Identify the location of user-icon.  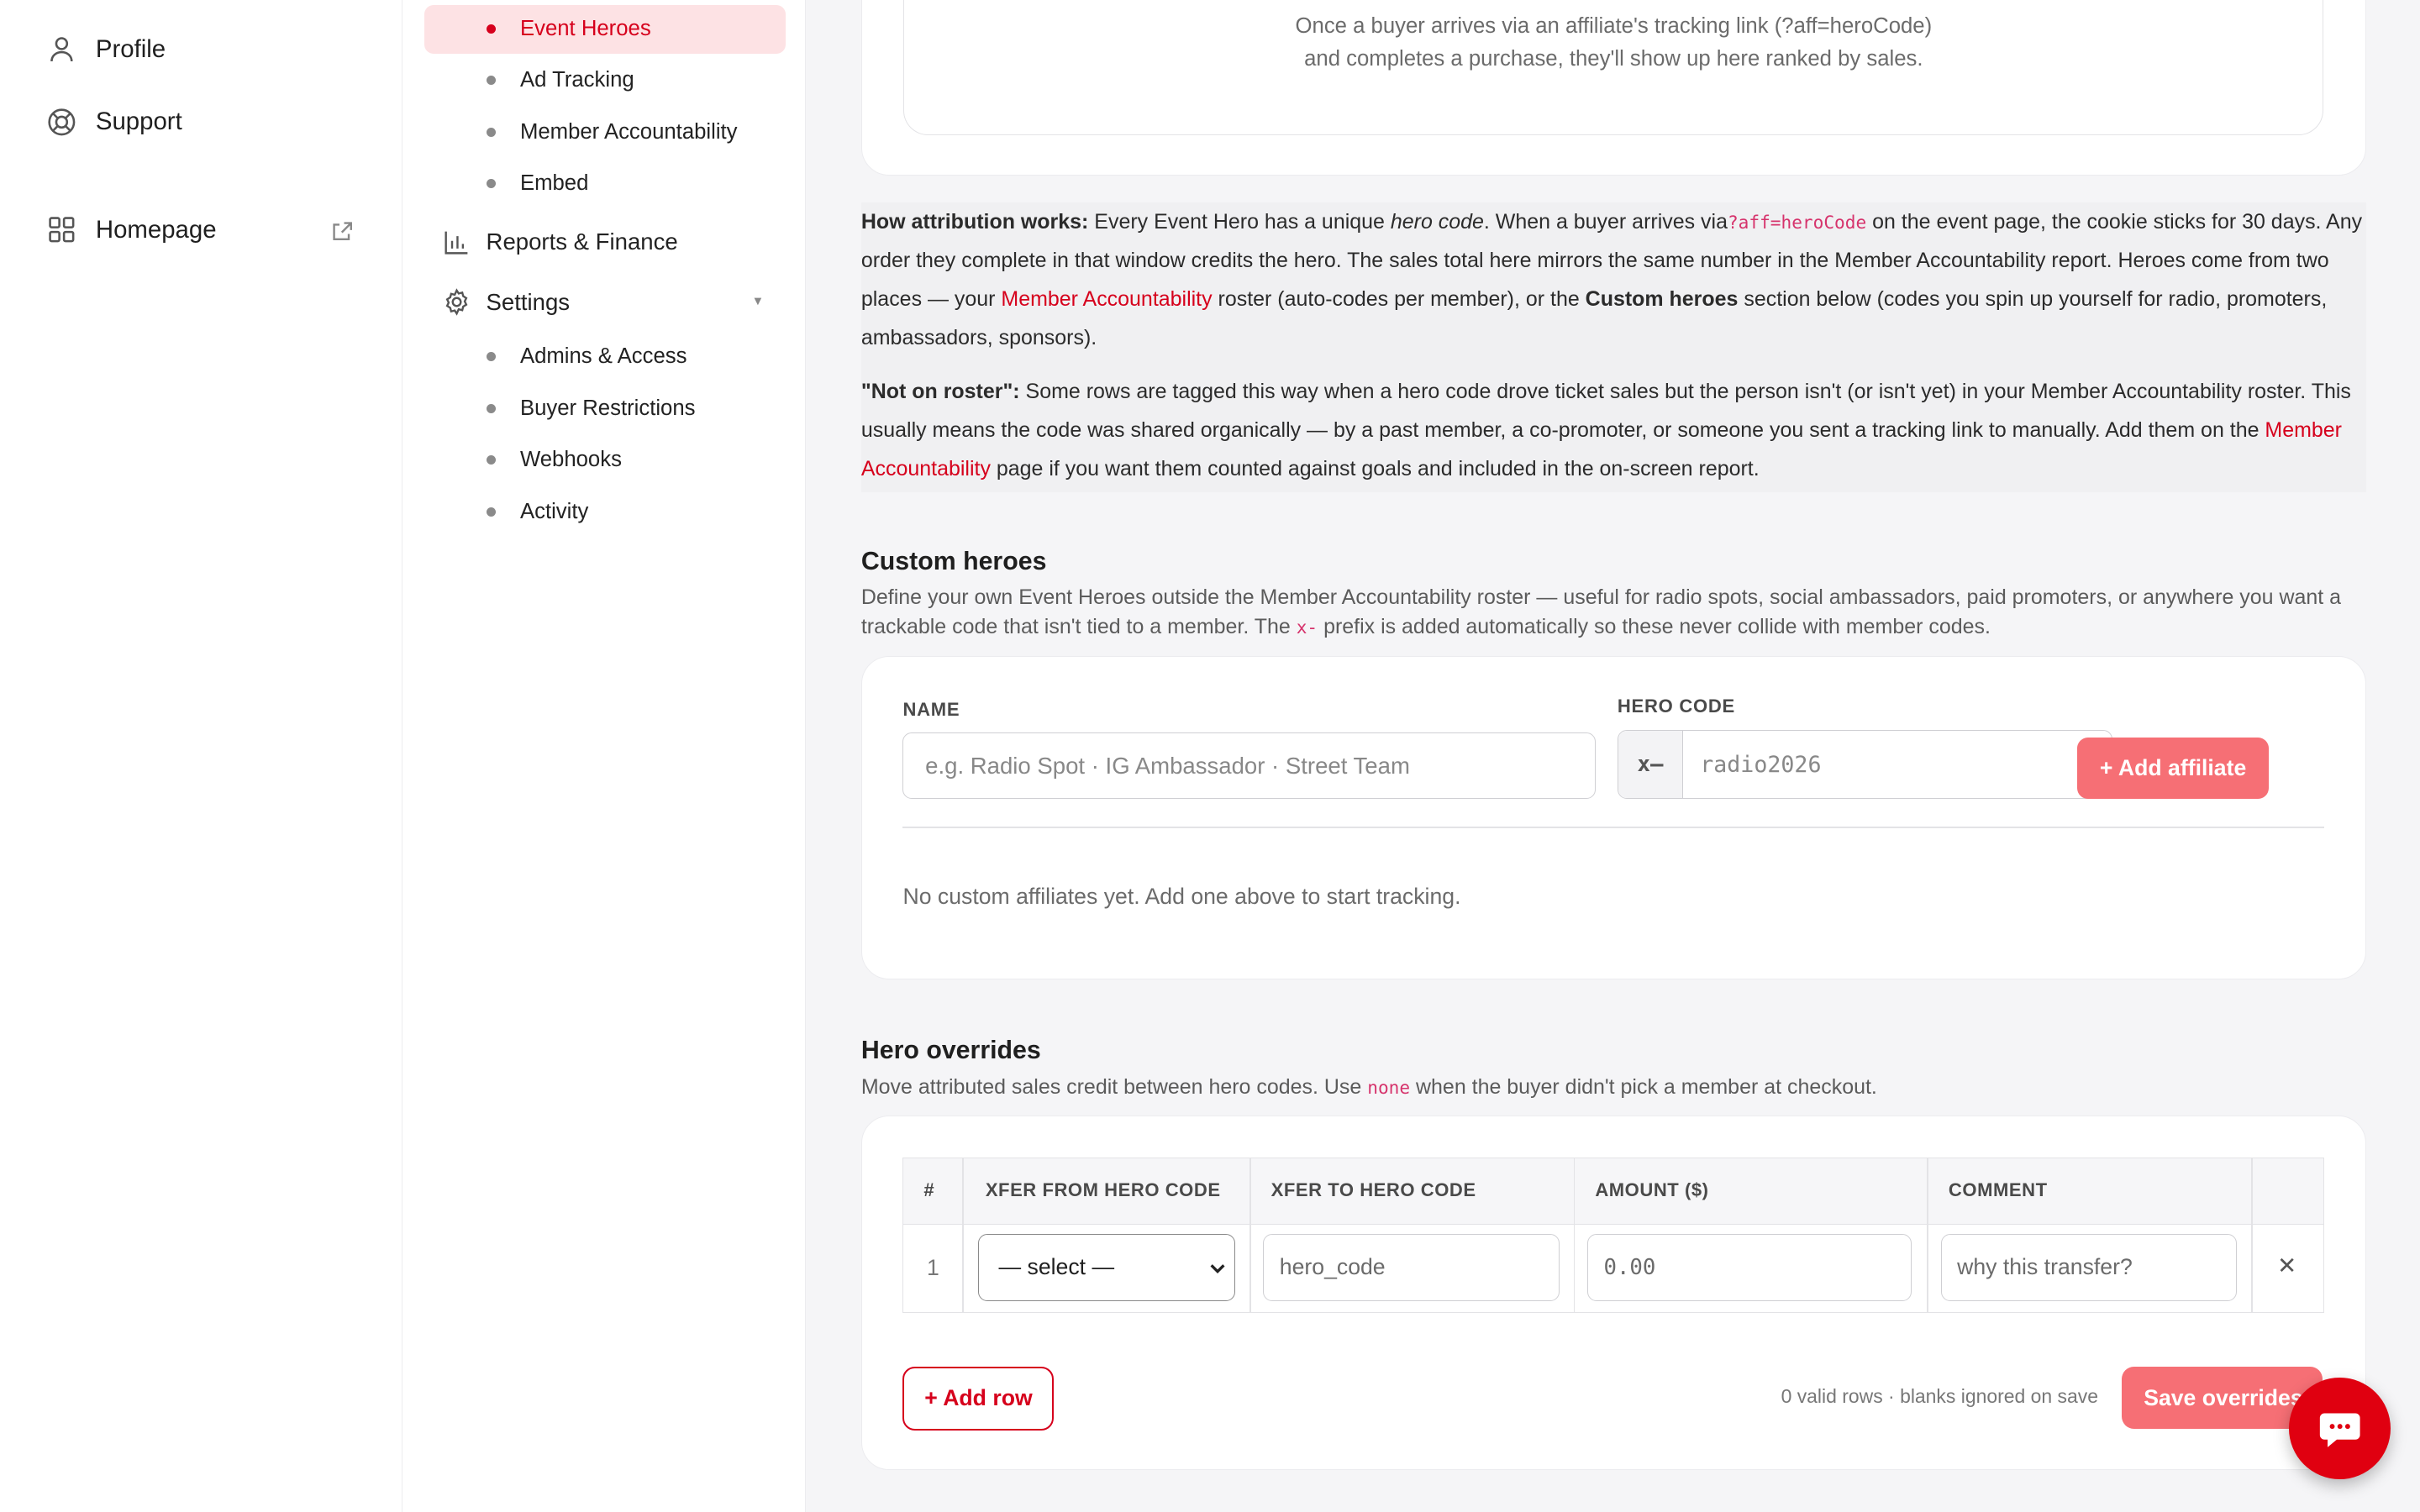
(62, 49).